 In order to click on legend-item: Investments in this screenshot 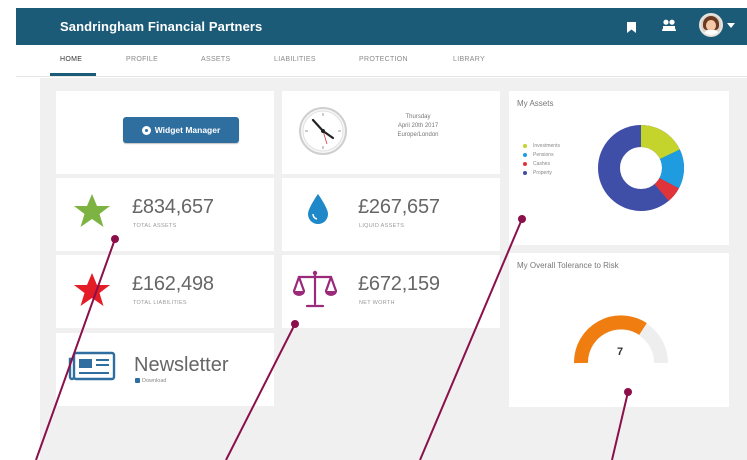, I will do `click(541, 145)`.